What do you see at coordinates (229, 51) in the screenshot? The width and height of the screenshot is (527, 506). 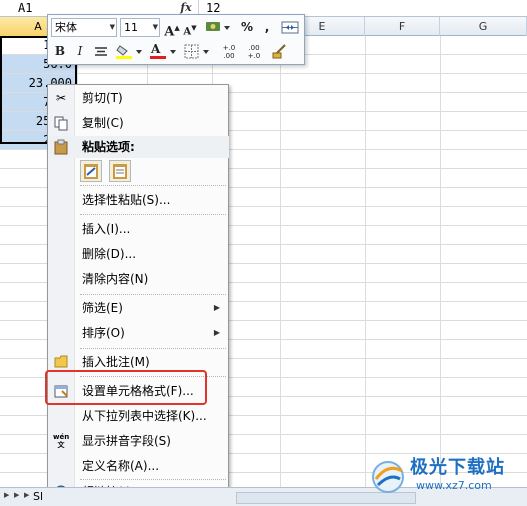 I see `increase-decimal-button: +.0 .00` at bounding box center [229, 51].